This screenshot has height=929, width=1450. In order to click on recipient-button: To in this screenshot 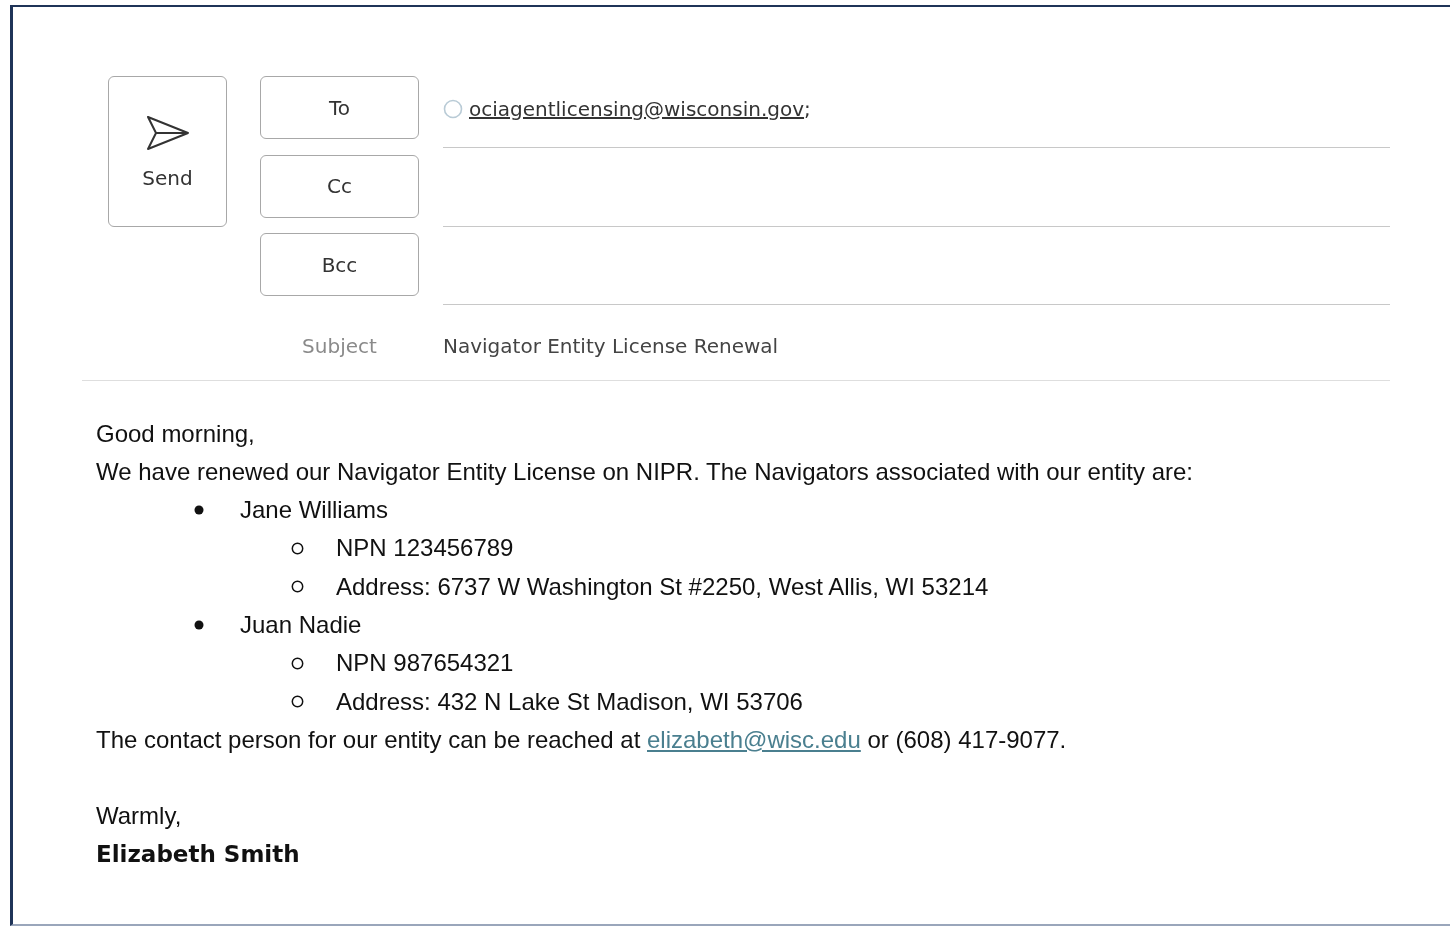, I will do `click(339, 107)`.